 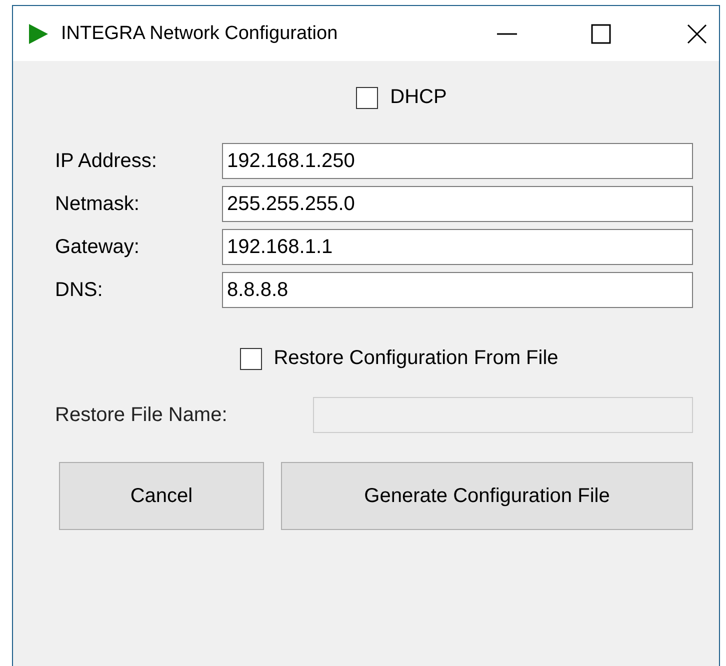 I want to click on dhcp-label: DHCP, so click(x=418, y=97).